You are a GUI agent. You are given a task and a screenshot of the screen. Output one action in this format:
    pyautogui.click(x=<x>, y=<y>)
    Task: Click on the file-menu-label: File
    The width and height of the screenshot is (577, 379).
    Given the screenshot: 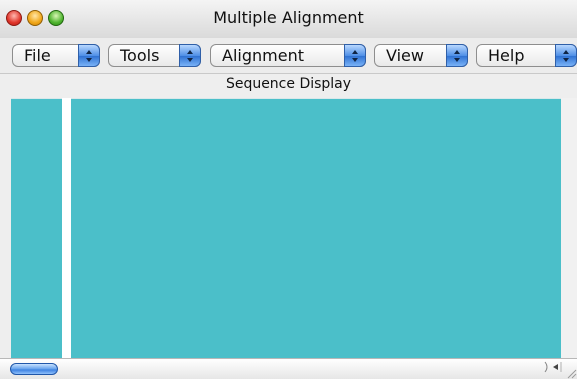 What is the action you would take?
    pyautogui.click(x=37, y=55)
    